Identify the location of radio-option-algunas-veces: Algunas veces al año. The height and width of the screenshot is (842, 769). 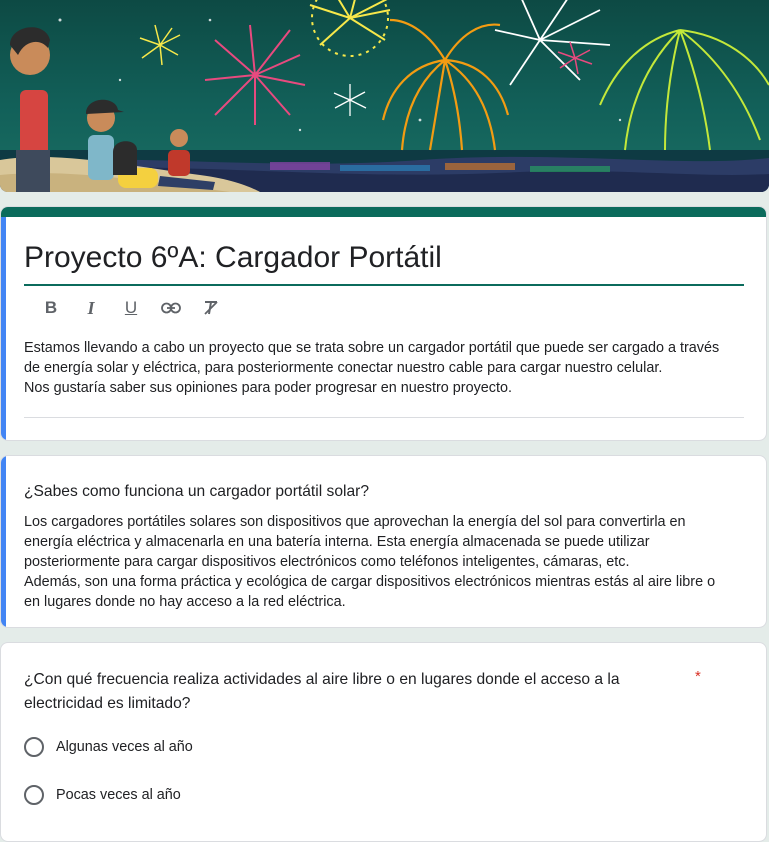
(108, 747).